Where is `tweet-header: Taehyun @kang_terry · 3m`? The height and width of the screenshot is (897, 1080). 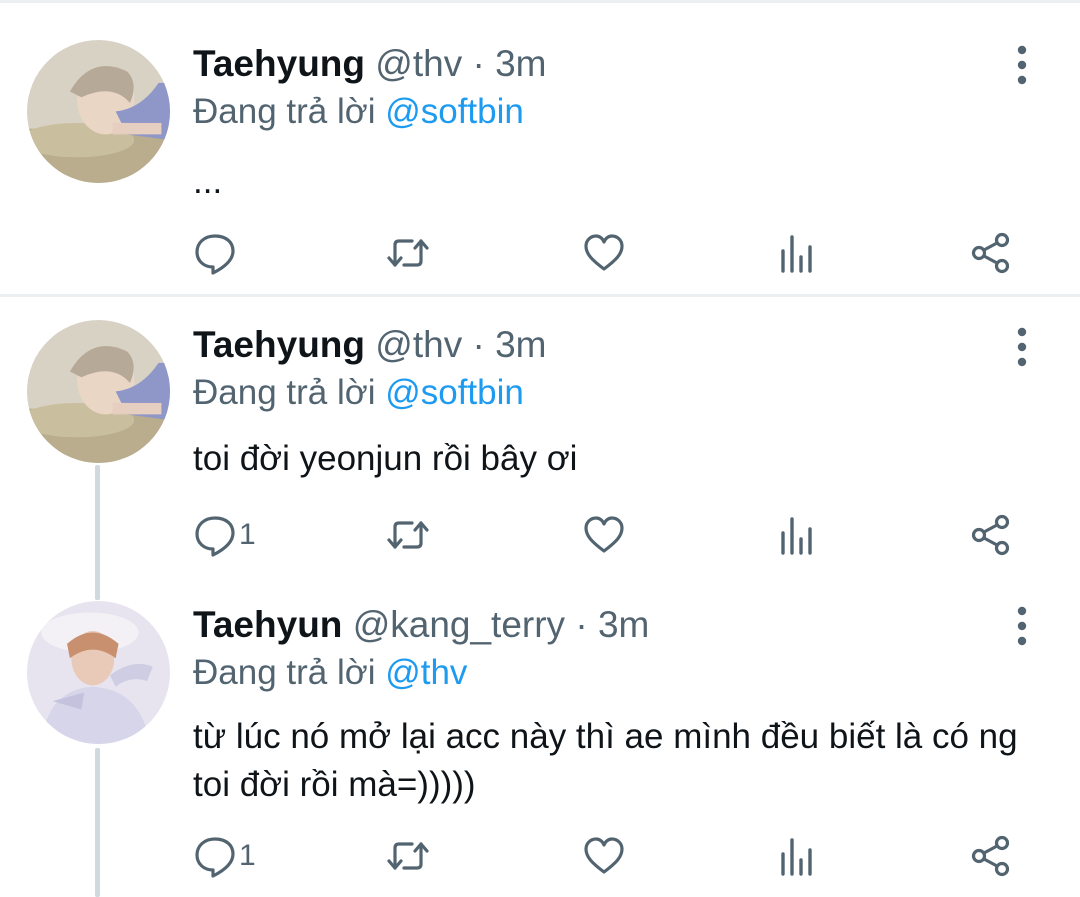 tweet-header: Taehyun @kang_terry · 3m is located at coordinates (421, 625).